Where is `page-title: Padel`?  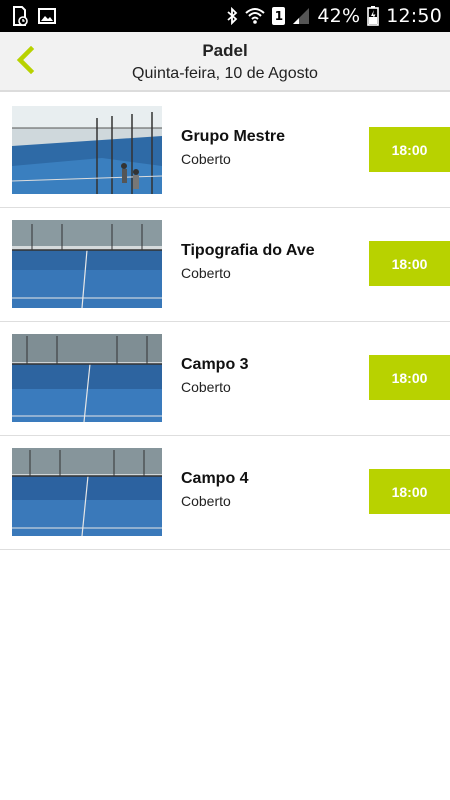
page-title: Padel is located at coordinates (225, 50).